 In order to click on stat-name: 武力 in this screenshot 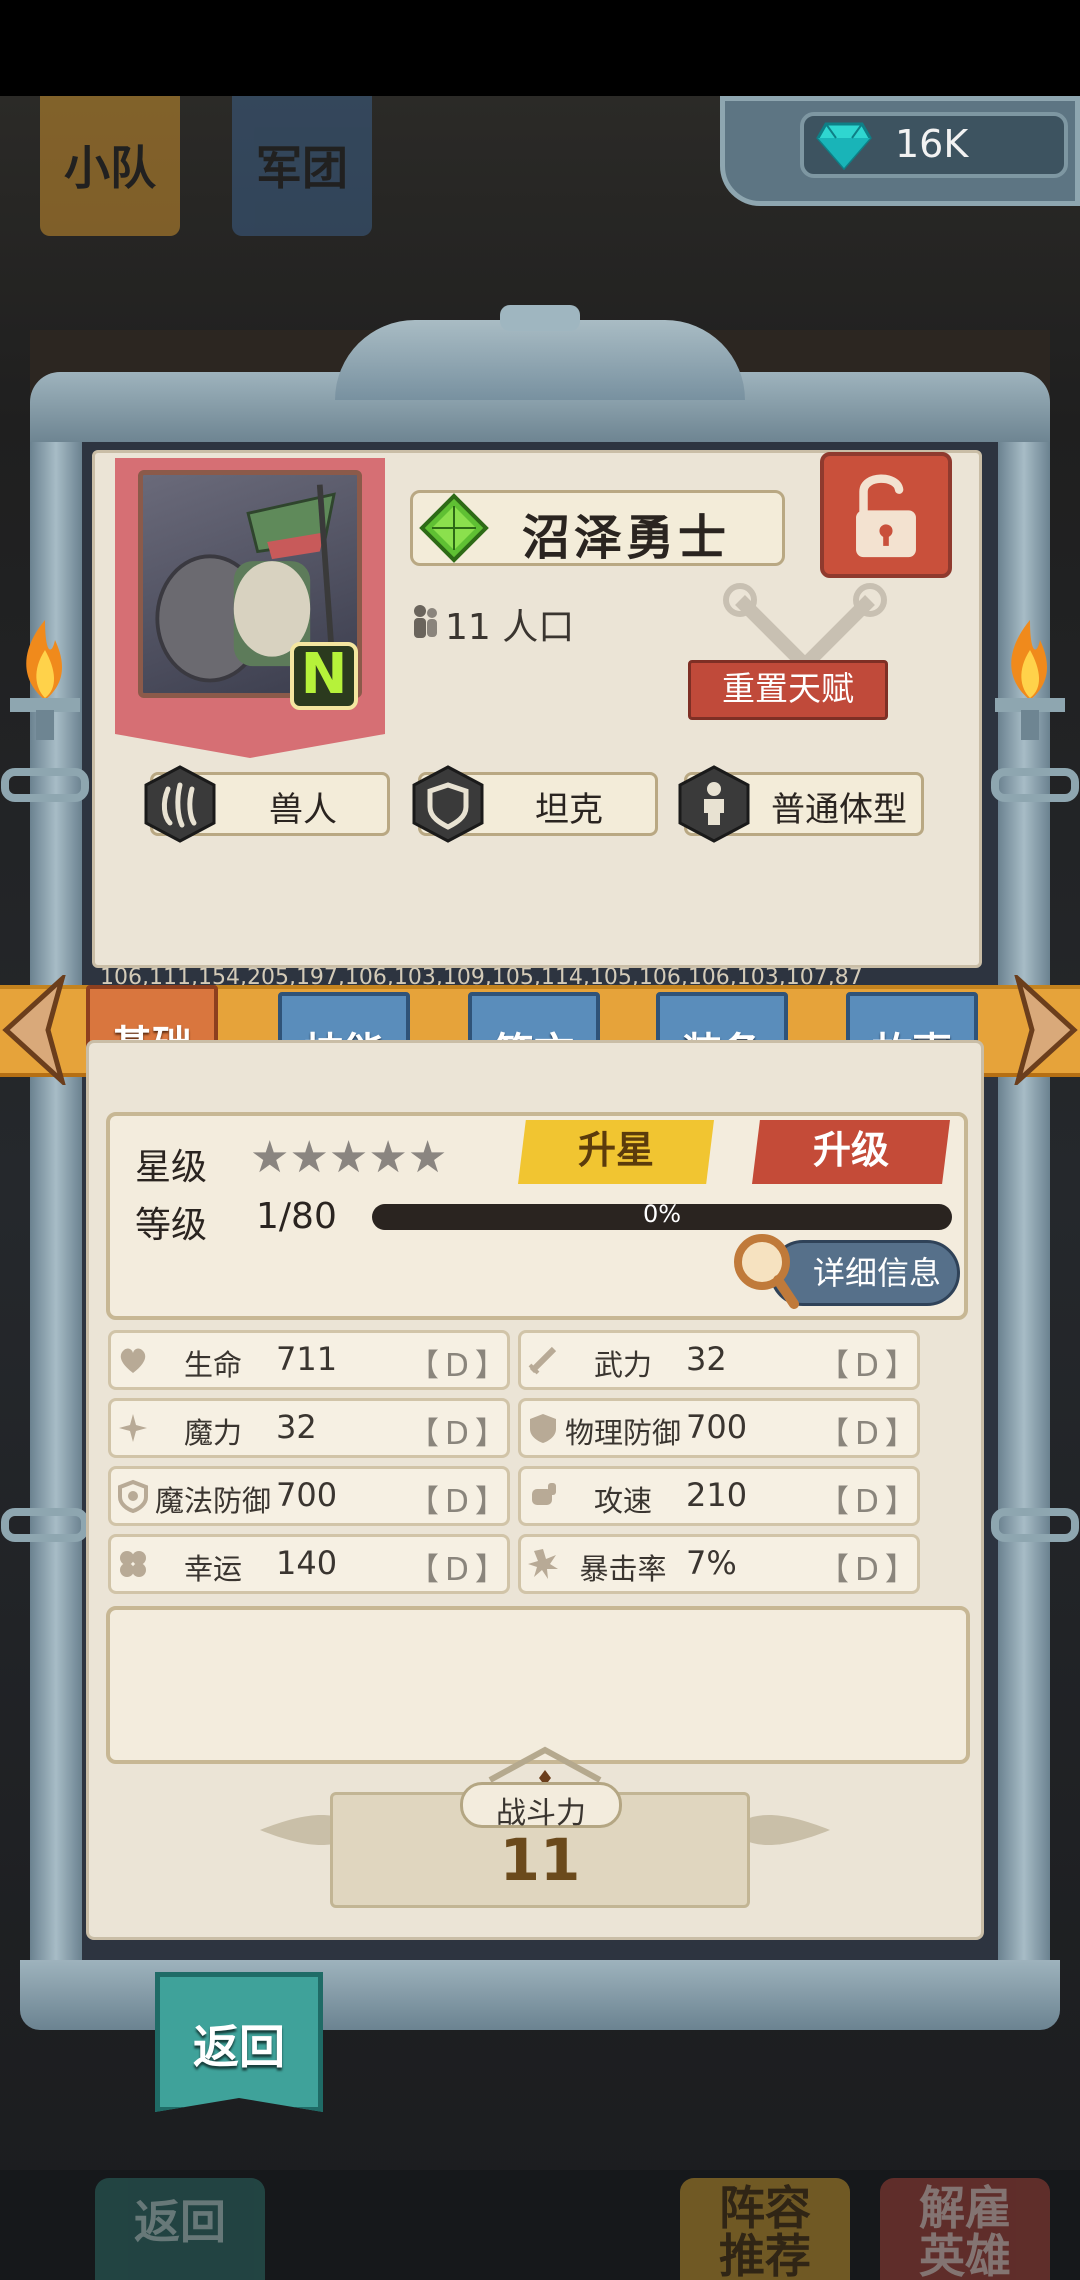, I will do `click(622, 1365)`.